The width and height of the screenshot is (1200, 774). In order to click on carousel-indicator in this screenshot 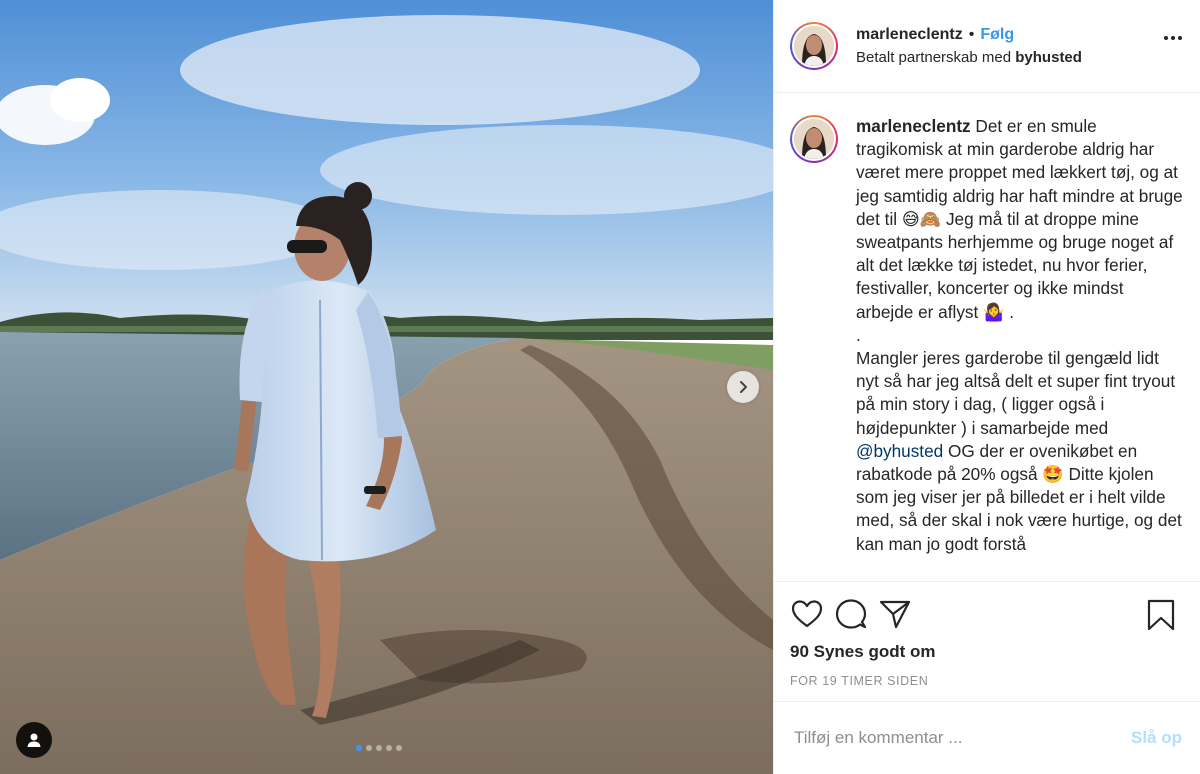, I will do `click(379, 748)`.